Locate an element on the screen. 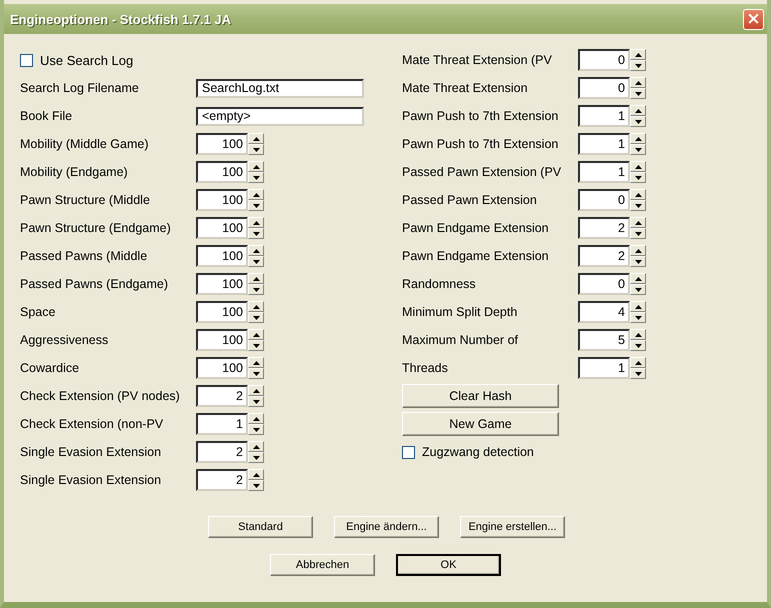  option-label: Cowardice is located at coordinates (50, 368).